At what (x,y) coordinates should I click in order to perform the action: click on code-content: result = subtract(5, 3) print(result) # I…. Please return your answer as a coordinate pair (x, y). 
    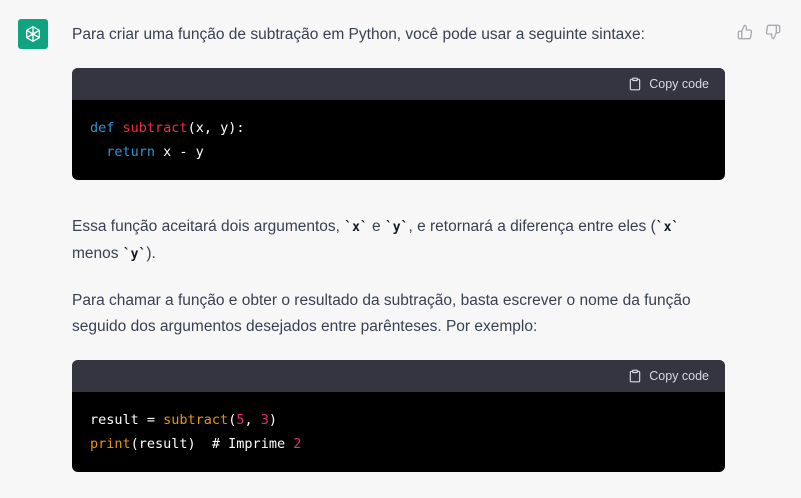
    Looking at the image, I should click on (398, 432).